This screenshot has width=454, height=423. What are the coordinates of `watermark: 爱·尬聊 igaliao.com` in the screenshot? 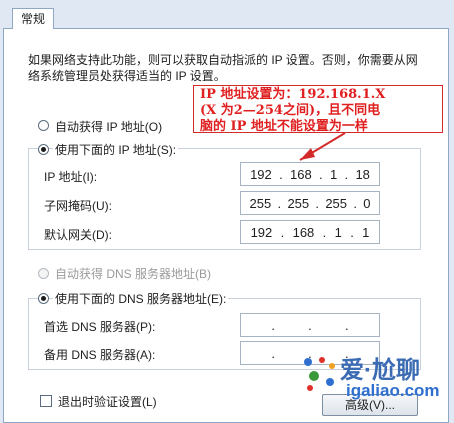 It's located at (375, 378).